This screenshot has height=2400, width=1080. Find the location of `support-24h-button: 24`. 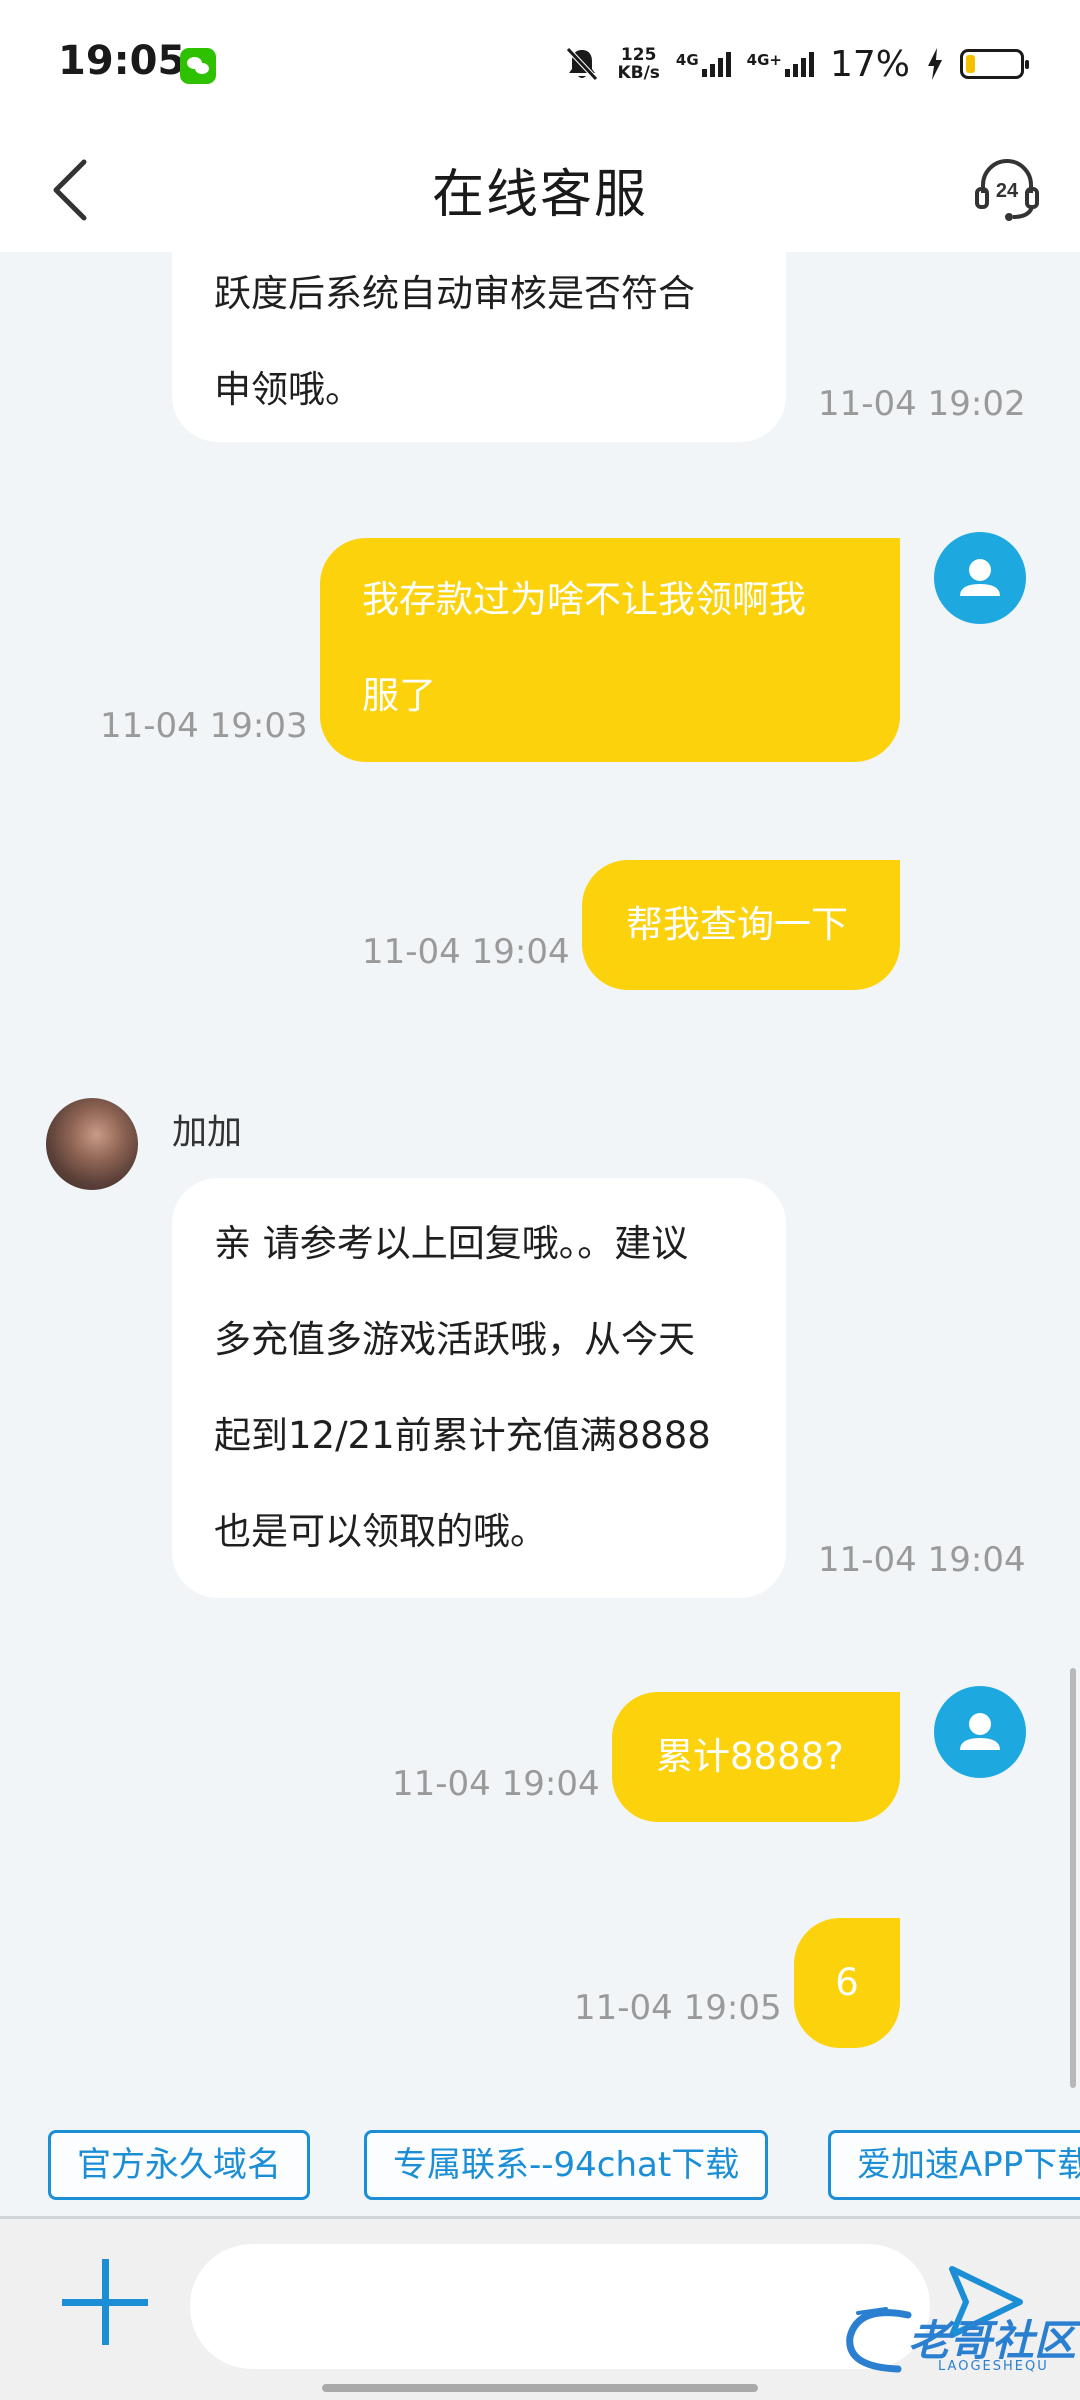

support-24h-button: 24 is located at coordinates (1007, 189).